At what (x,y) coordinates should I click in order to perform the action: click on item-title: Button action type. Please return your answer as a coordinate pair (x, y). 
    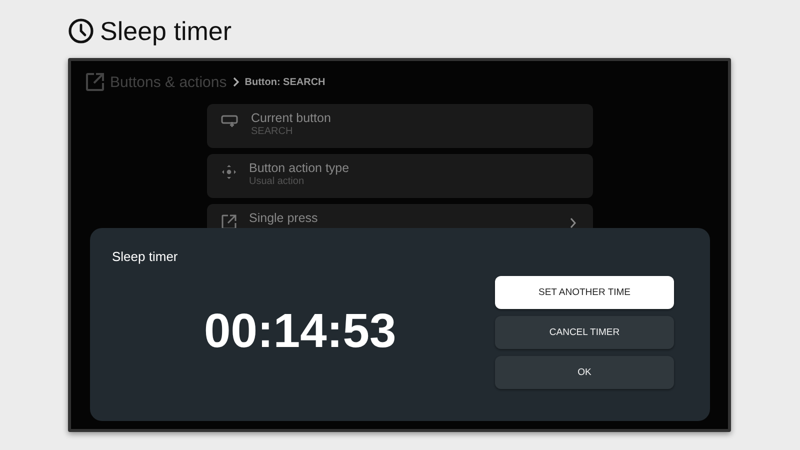
    Looking at the image, I should click on (299, 168).